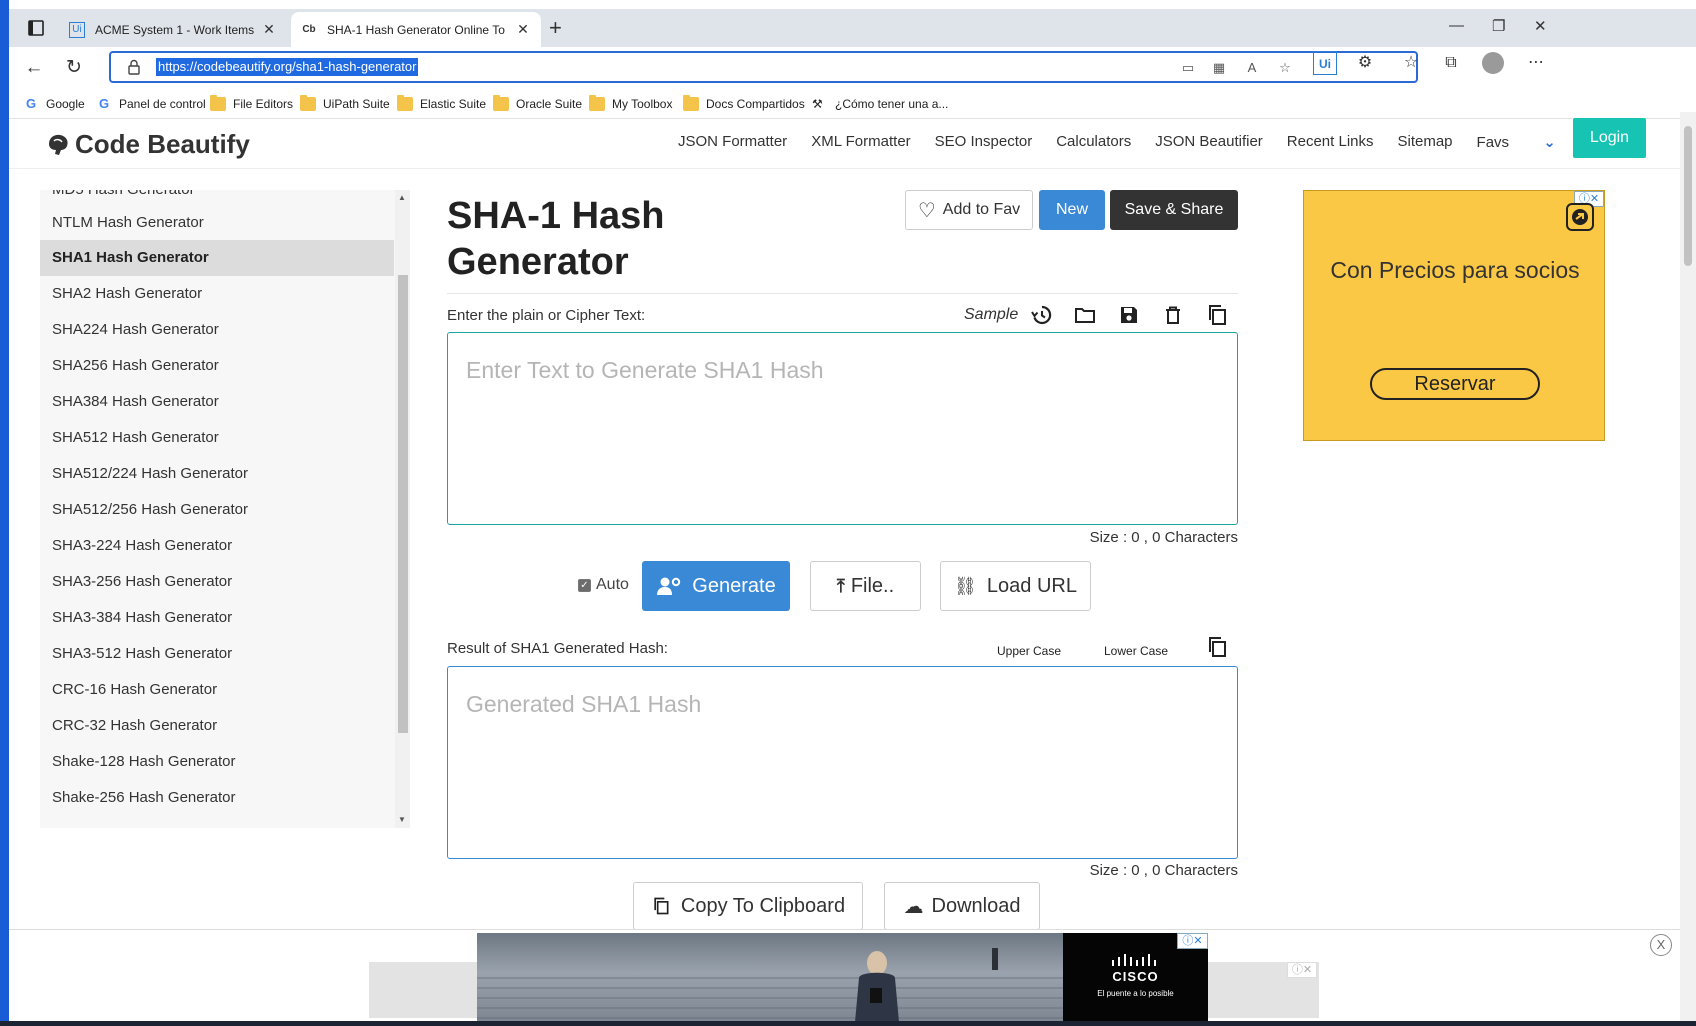 This screenshot has width=1696, height=1026. What do you see at coordinates (217, 654) in the screenshot?
I see `sidebar-item-sha3-512: SHA3-512 Hash Generator` at bounding box center [217, 654].